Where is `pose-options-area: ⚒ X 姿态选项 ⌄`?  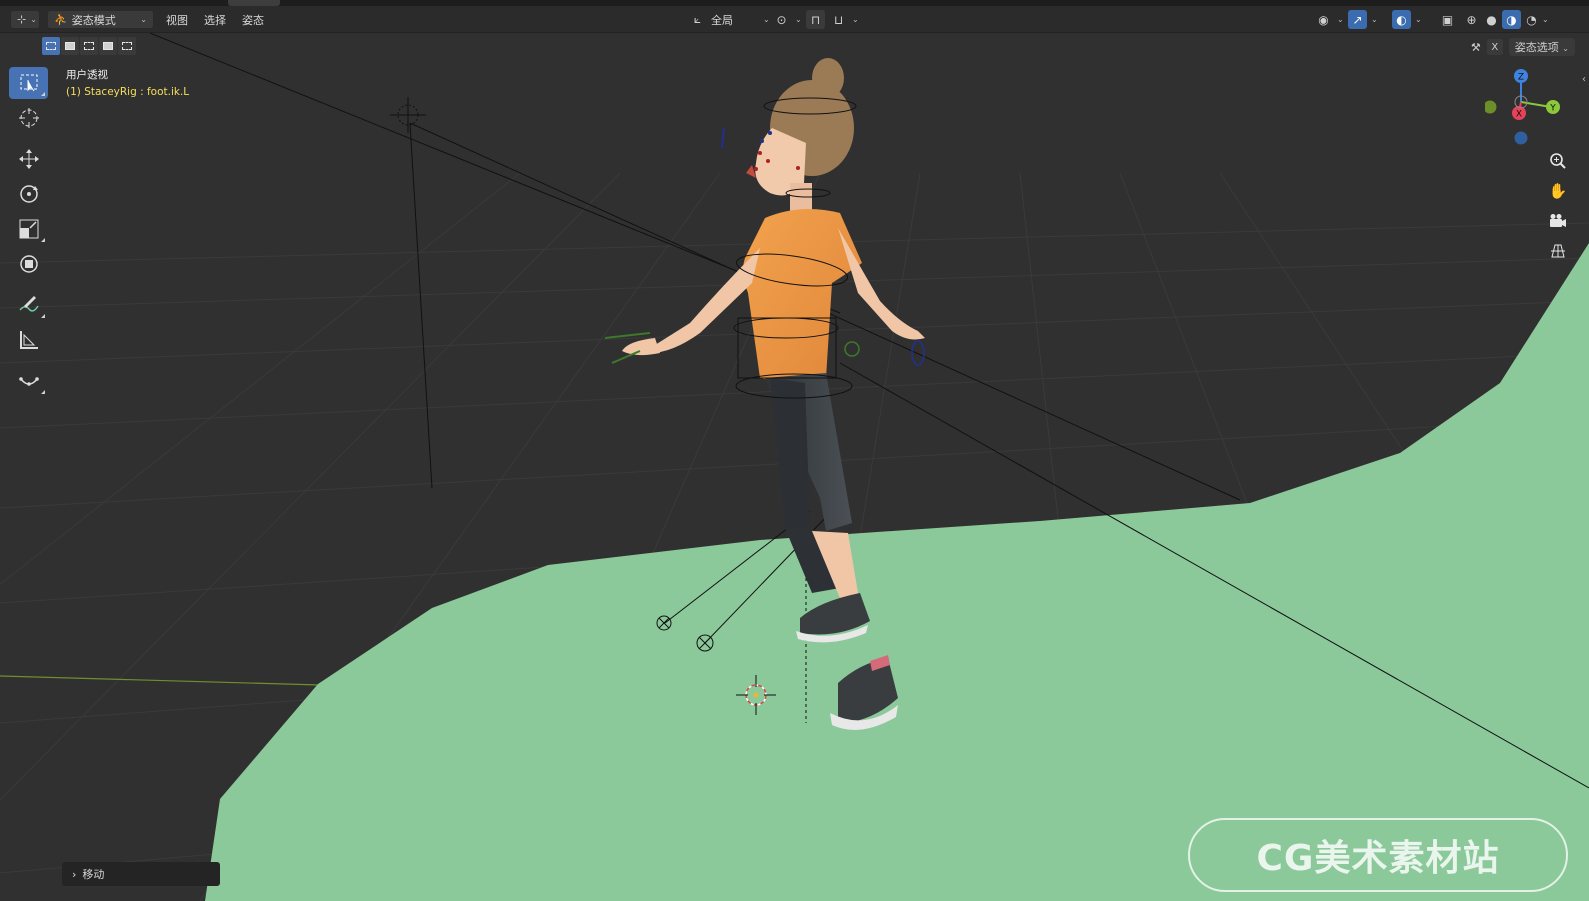 pose-options-area: ⚒ X 姿态选项 ⌄ is located at coordinates (1523, 47).